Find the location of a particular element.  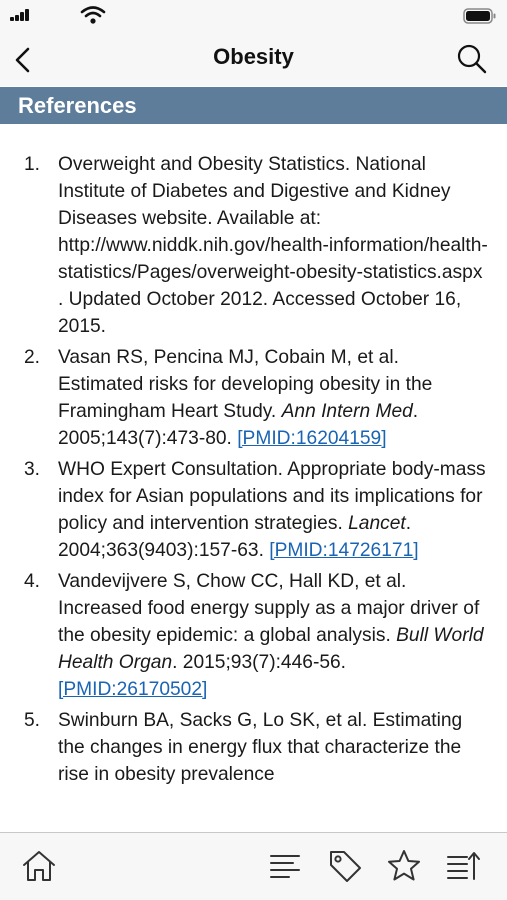

pmid-link: [PMID:14726171] is located at coordinates (343, 550).